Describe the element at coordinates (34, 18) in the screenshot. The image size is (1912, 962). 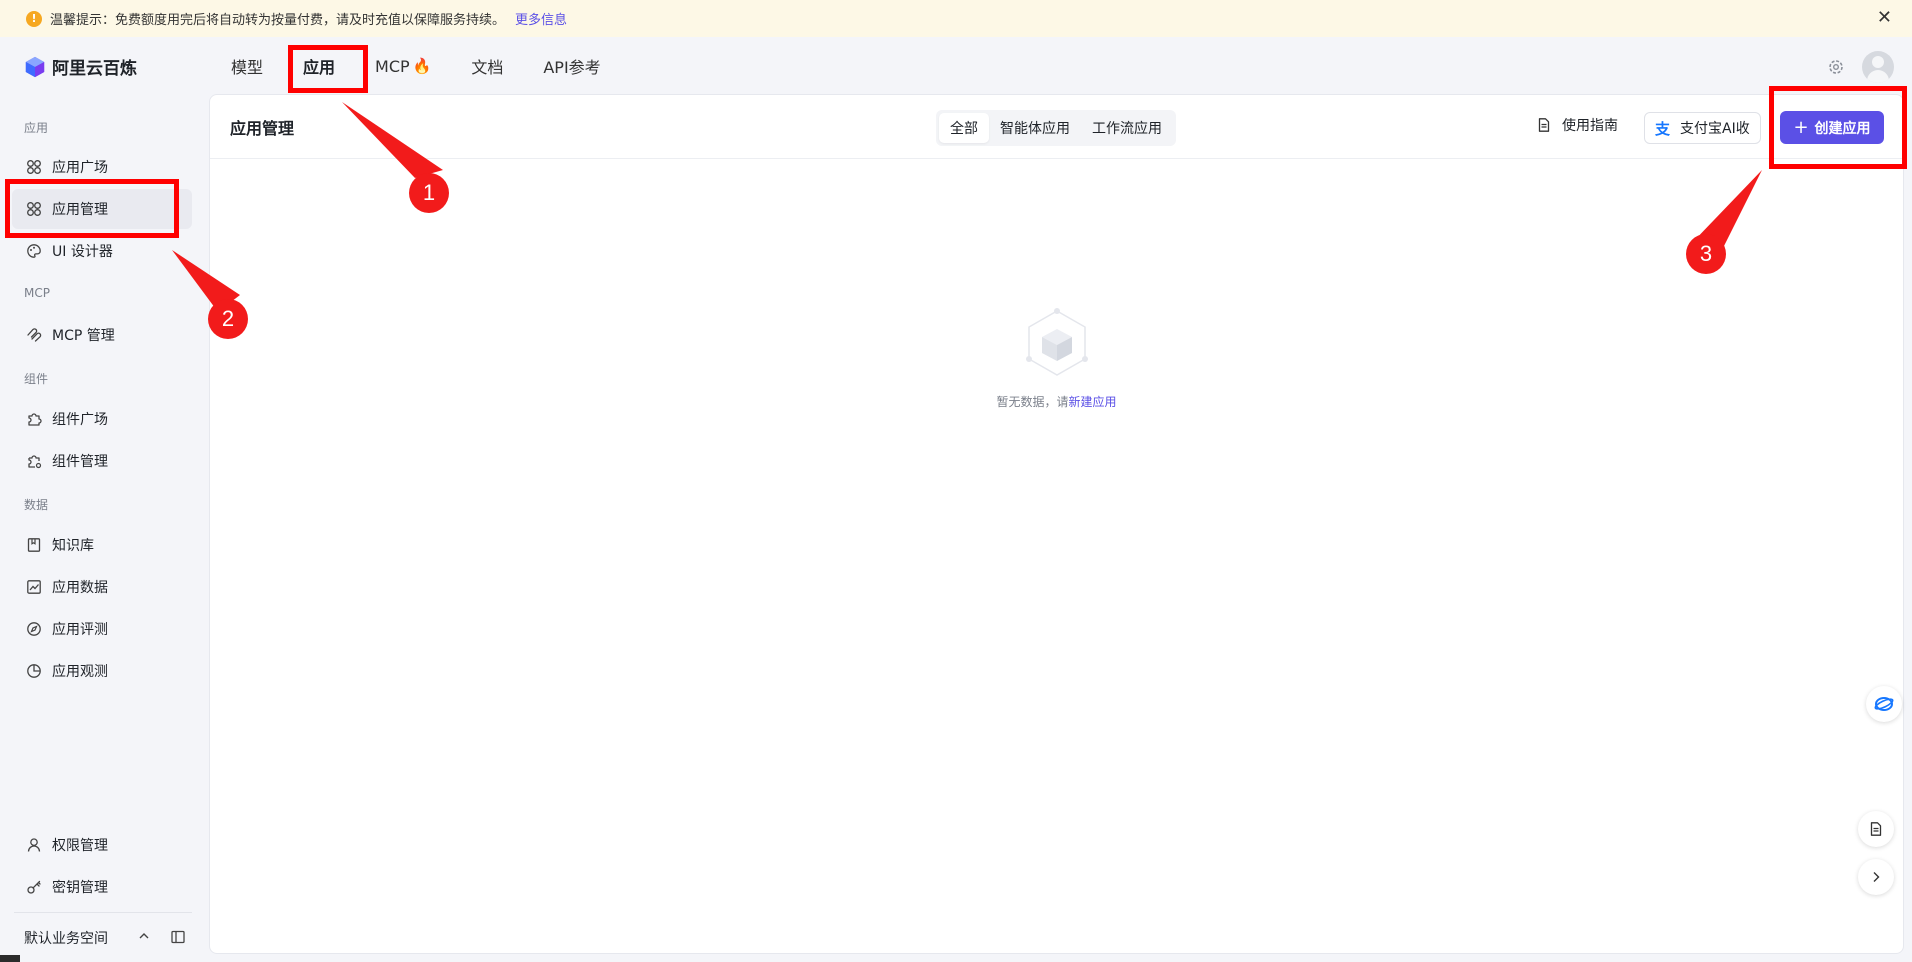
I see `warning-icon: !` at that location.